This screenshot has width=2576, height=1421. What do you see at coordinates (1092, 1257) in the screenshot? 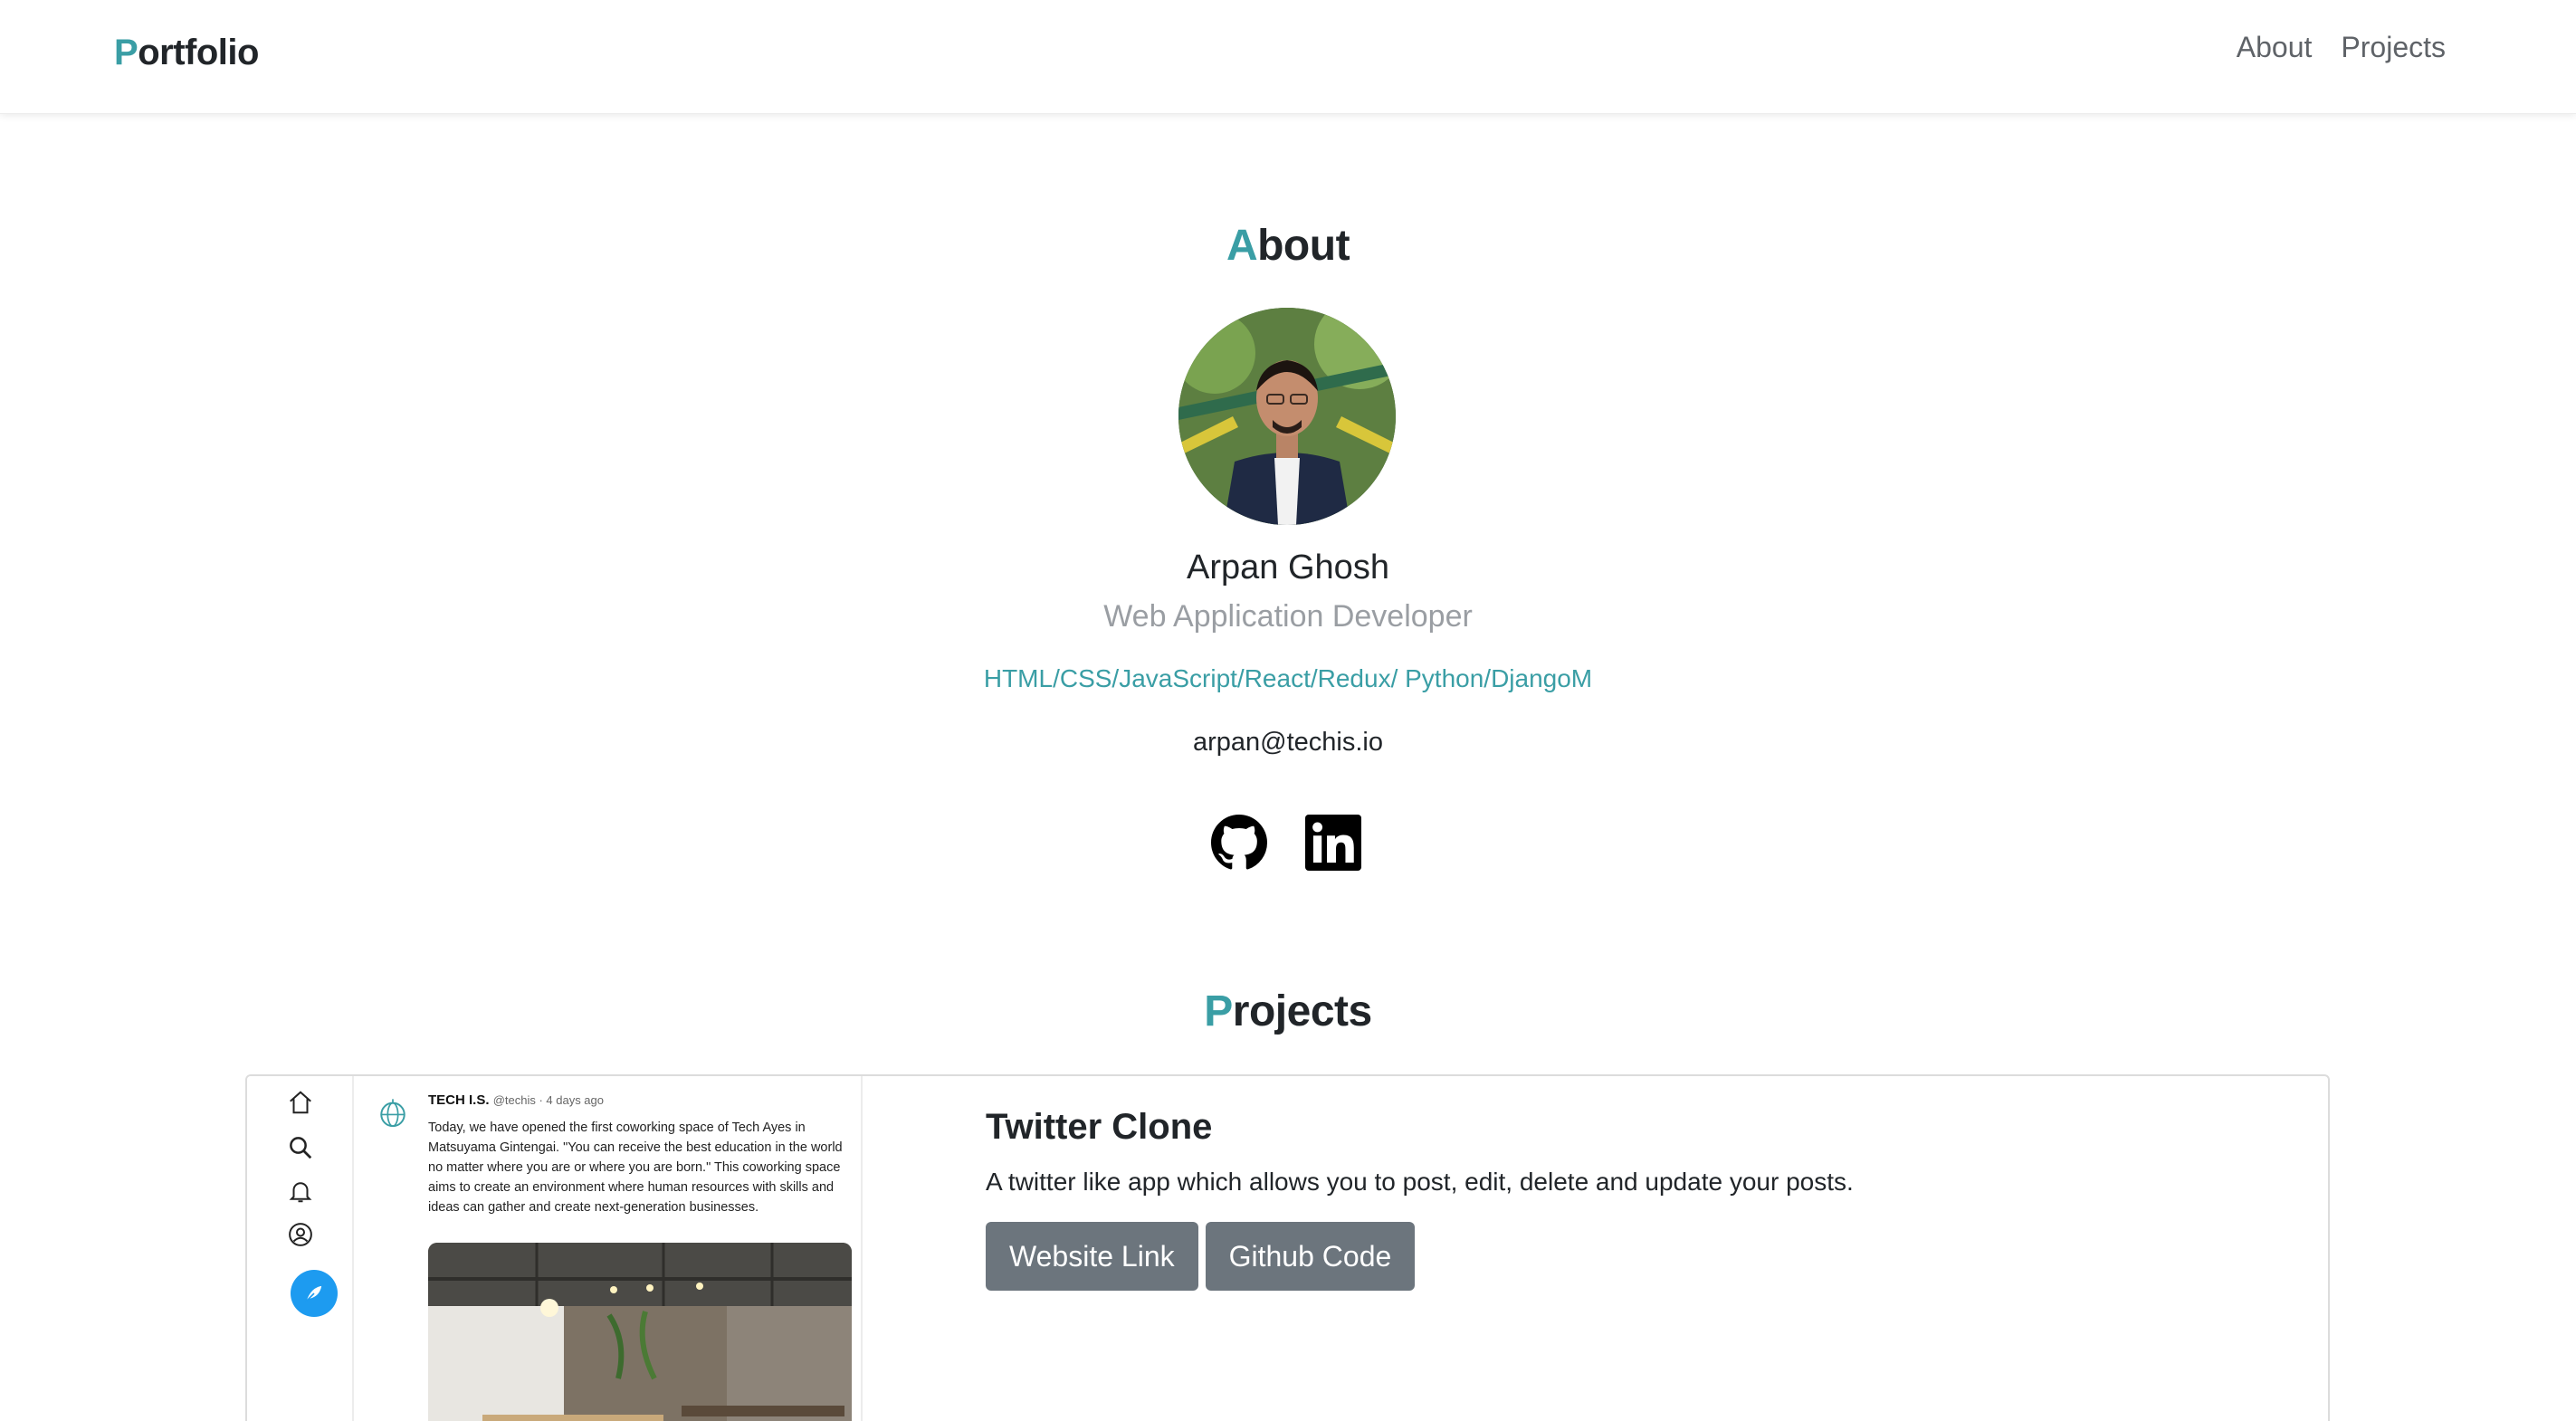
I see `website-link-button: Website Link` at bounding box center [1092, 1257].